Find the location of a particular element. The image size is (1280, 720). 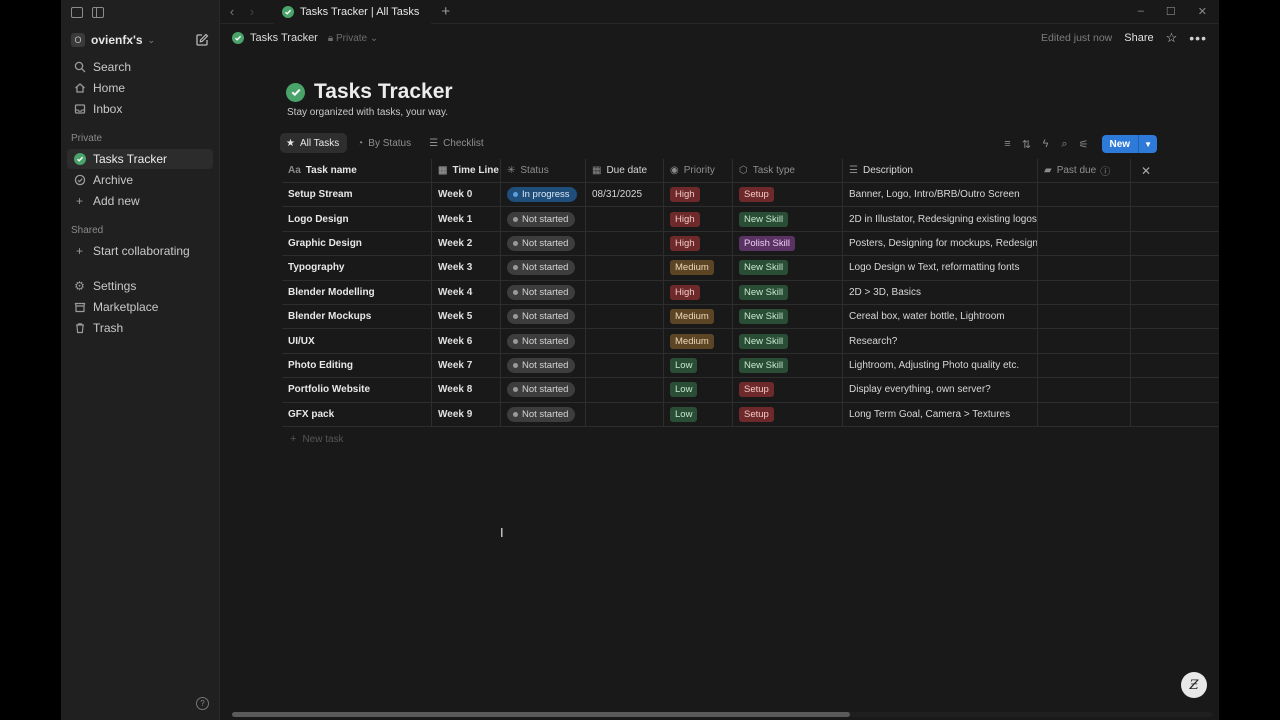

description-cell: Logo Design w Text, reformatting fonts is located at coordinates (940, 268).